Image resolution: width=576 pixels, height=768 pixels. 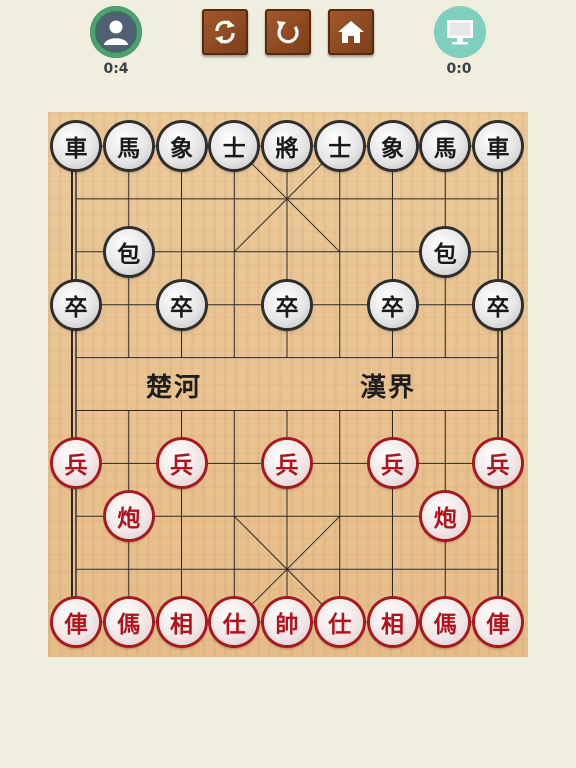 I want to click on black-piece: 將, so click(x=287, y=146).